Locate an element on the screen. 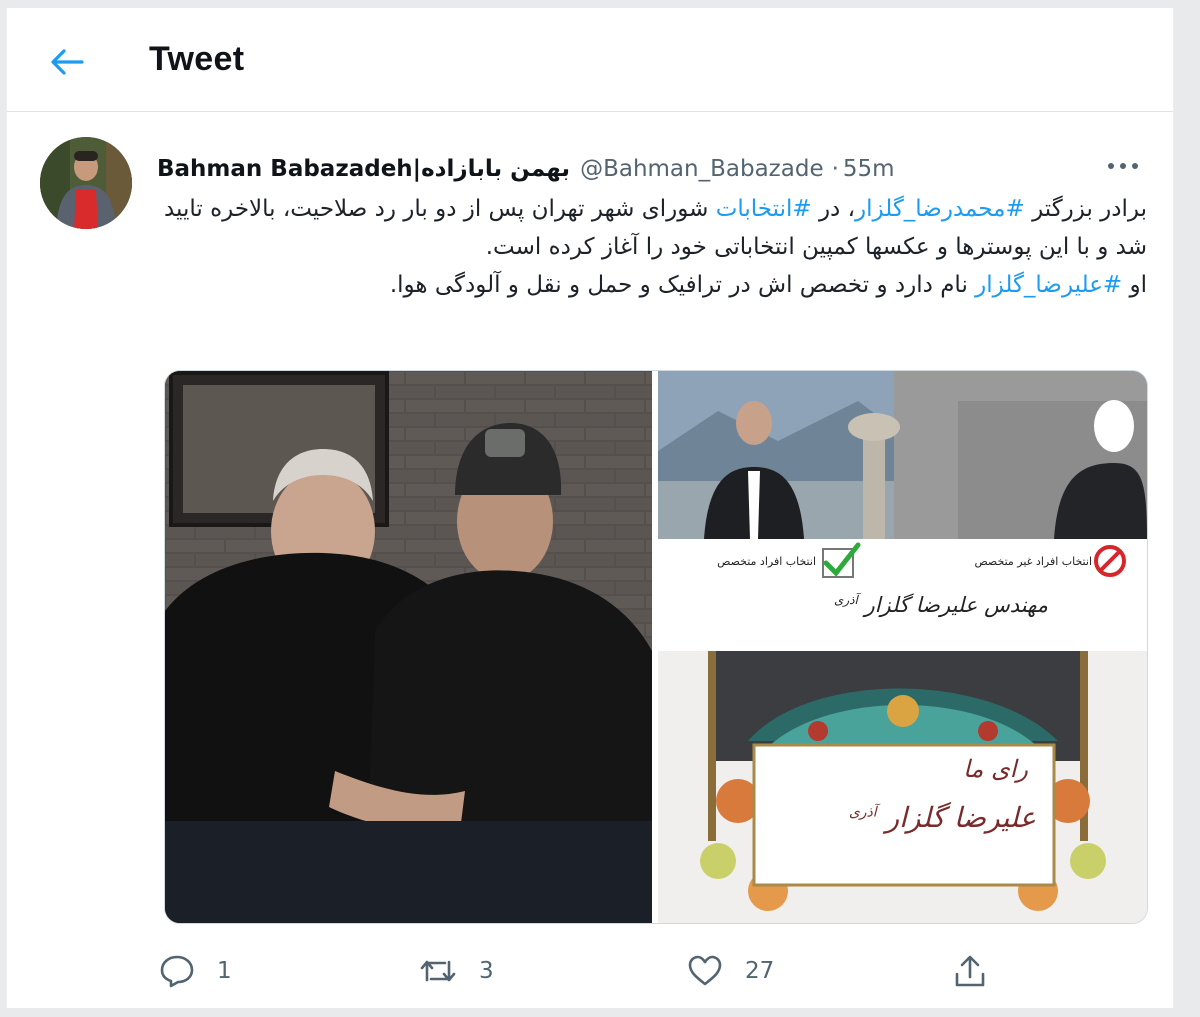 This screenshot has width=1200, height=1017. avatar-image is located at coordinates (86, 183).